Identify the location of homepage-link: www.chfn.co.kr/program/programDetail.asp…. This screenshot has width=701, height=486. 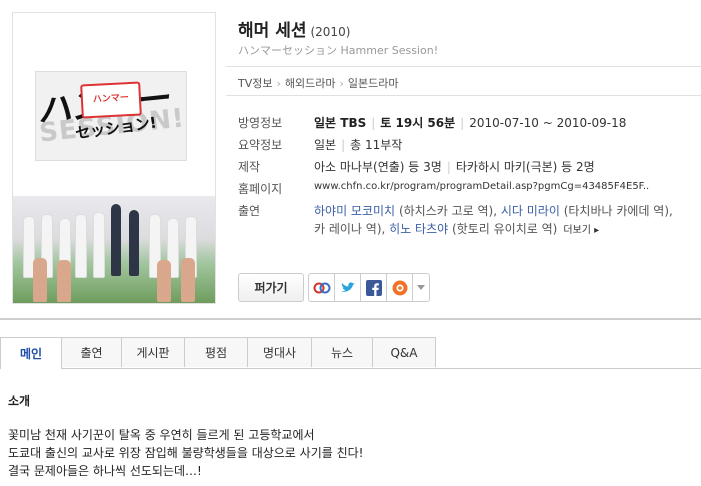
(481, 186).